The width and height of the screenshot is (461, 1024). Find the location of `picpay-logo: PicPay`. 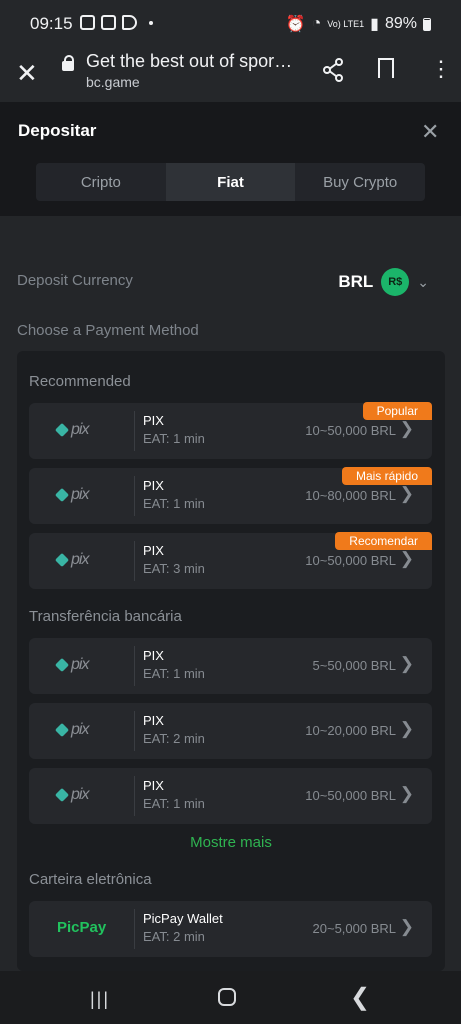

picpay-logo: PicPay is located at coordinates (82, 927).